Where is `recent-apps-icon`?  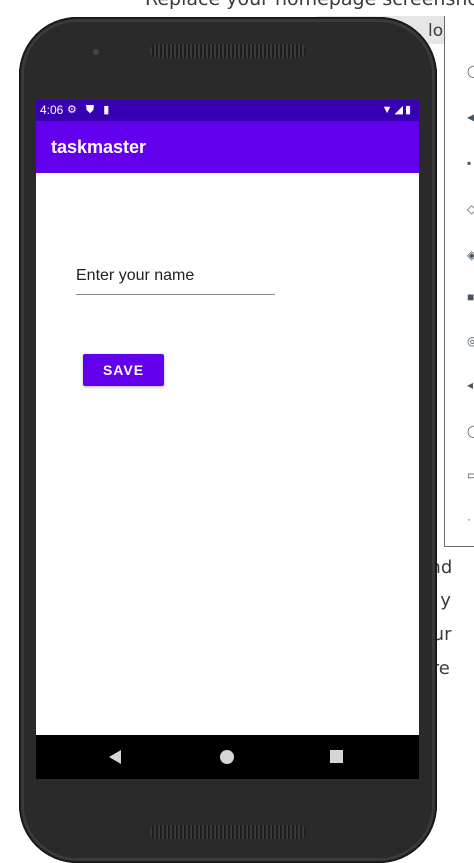
recent-apps-icon is located at coordinates (336, 756).